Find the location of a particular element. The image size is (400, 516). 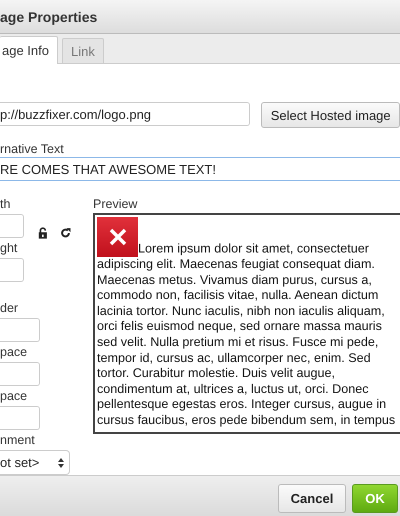

updown-icon is located at coordinates (61, 462).